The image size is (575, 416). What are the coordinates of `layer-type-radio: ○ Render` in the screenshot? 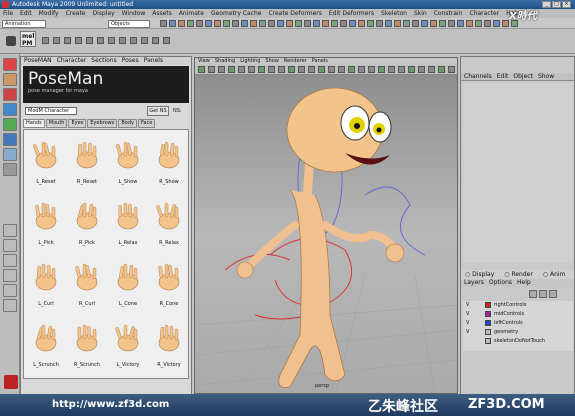 It's located at (518, 274).